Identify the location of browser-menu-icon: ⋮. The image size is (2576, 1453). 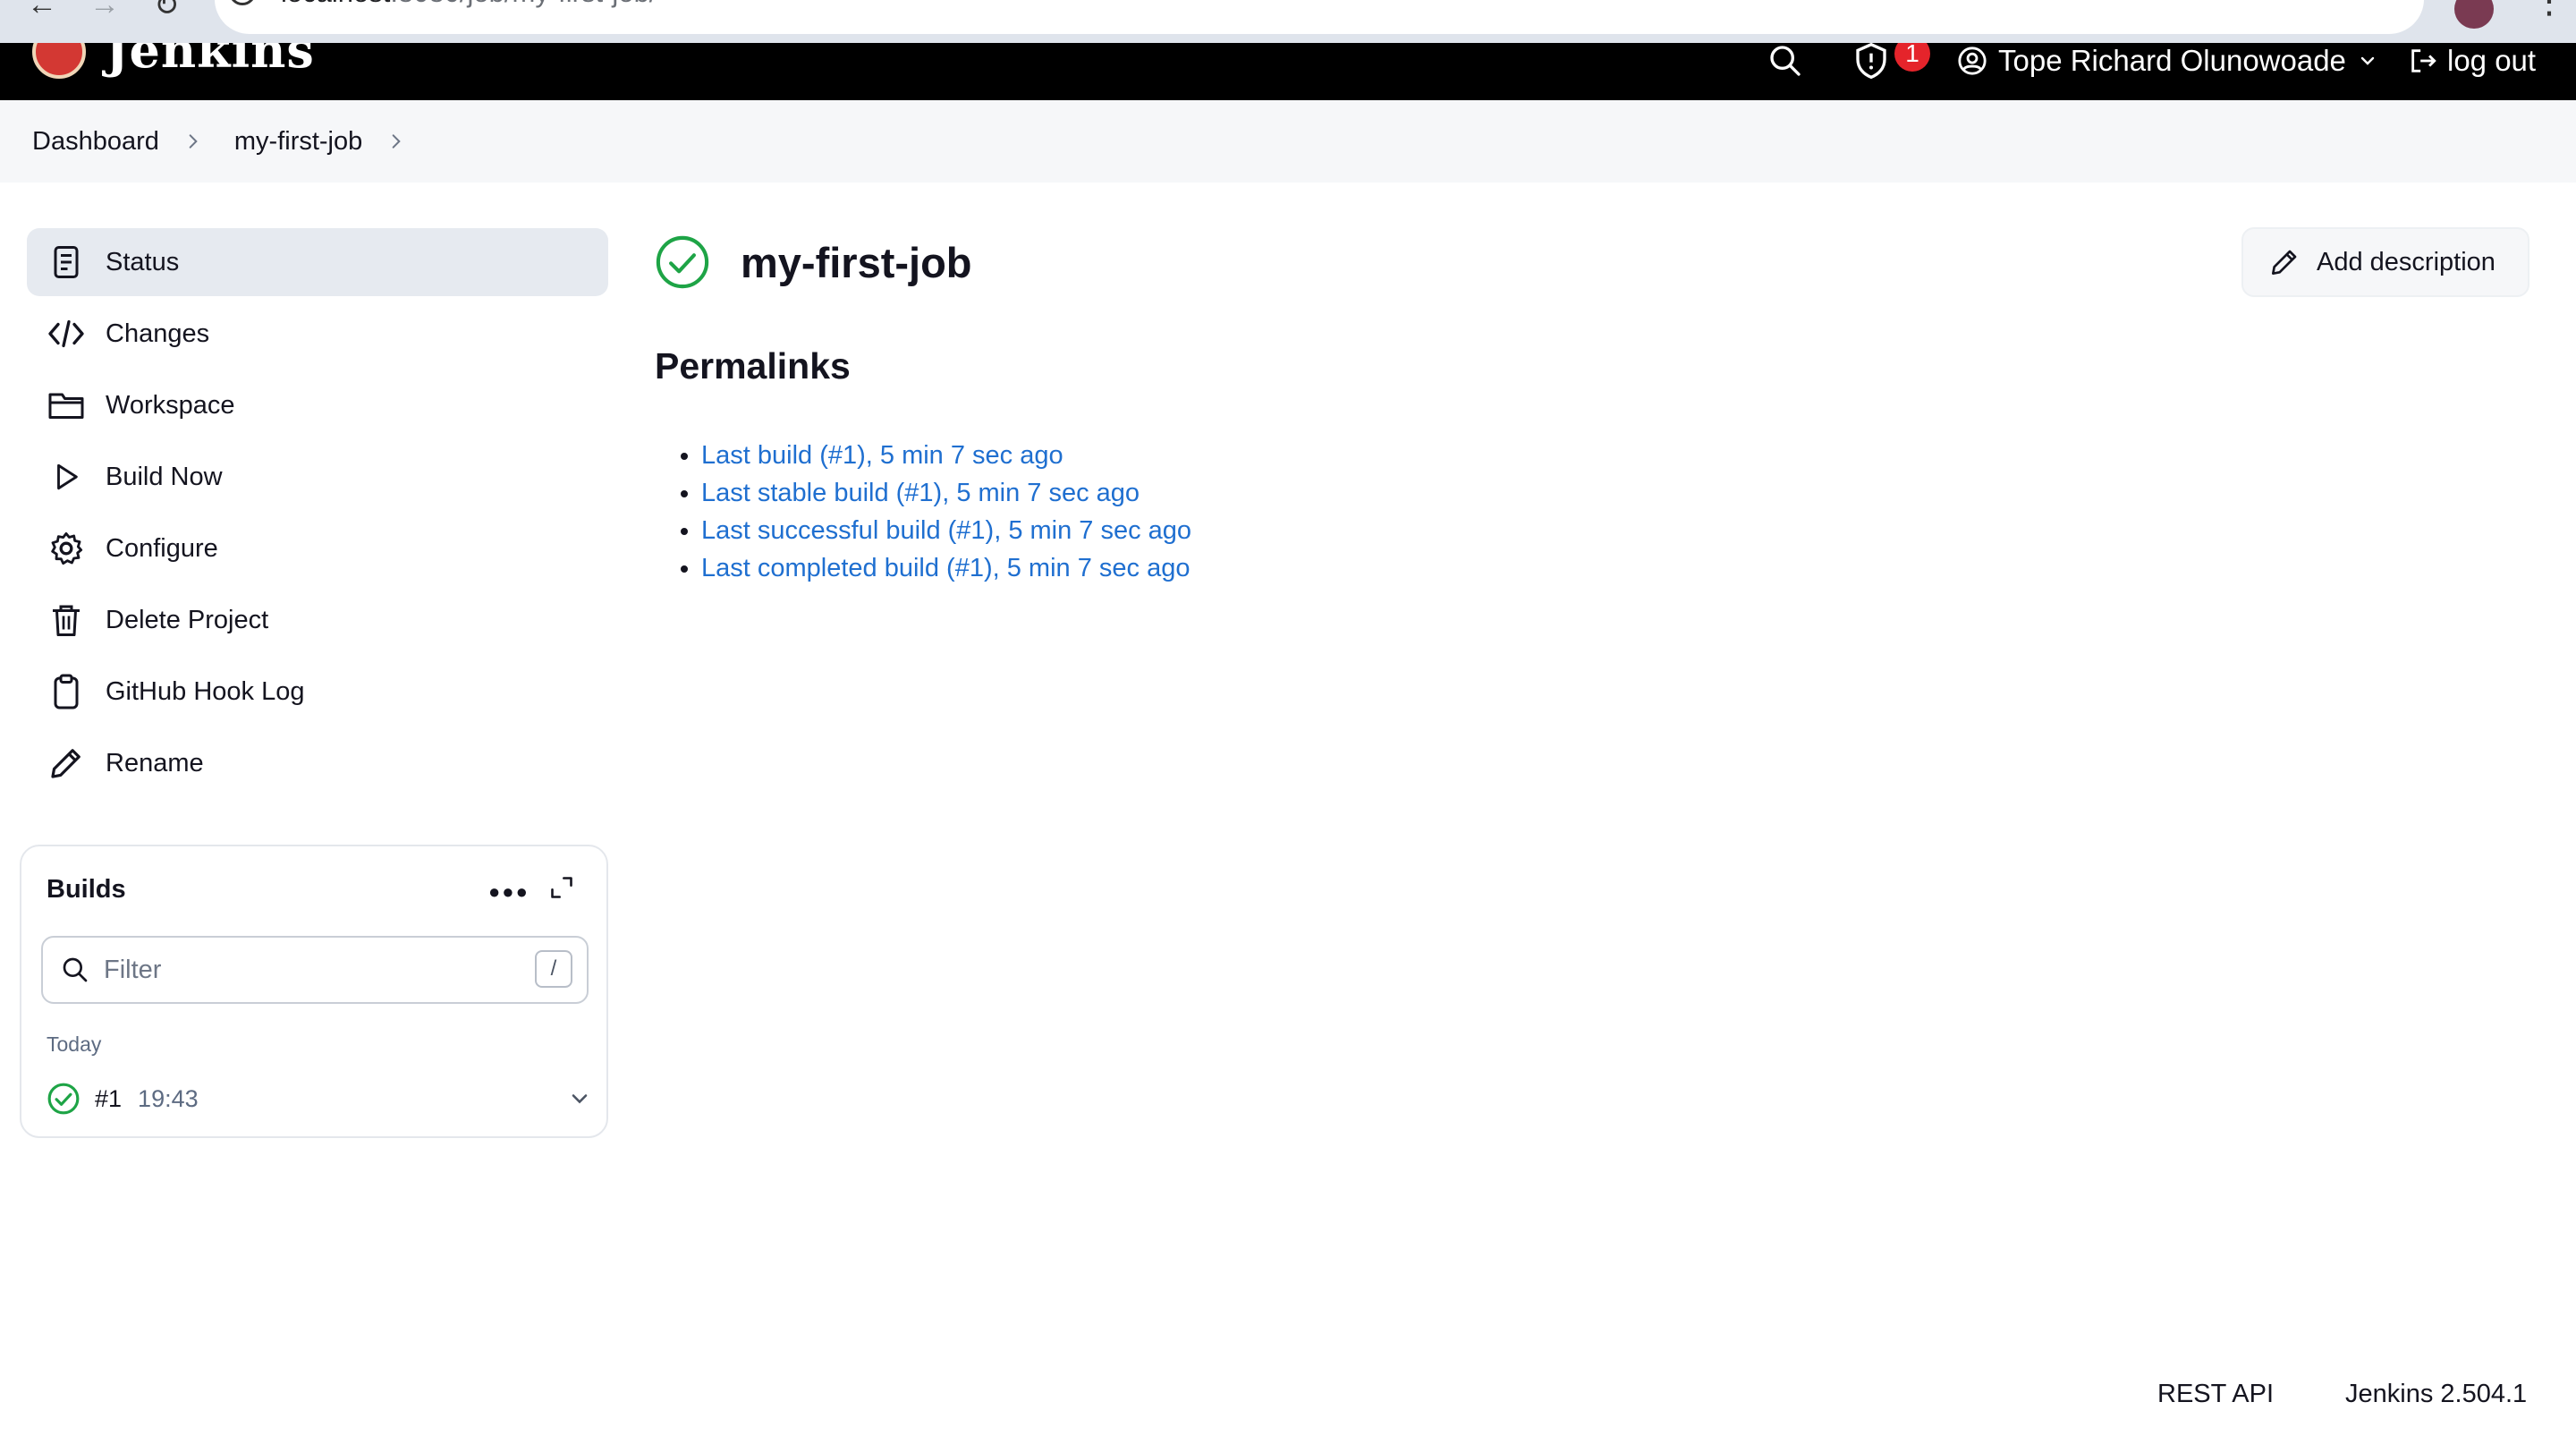
(2549, 10).